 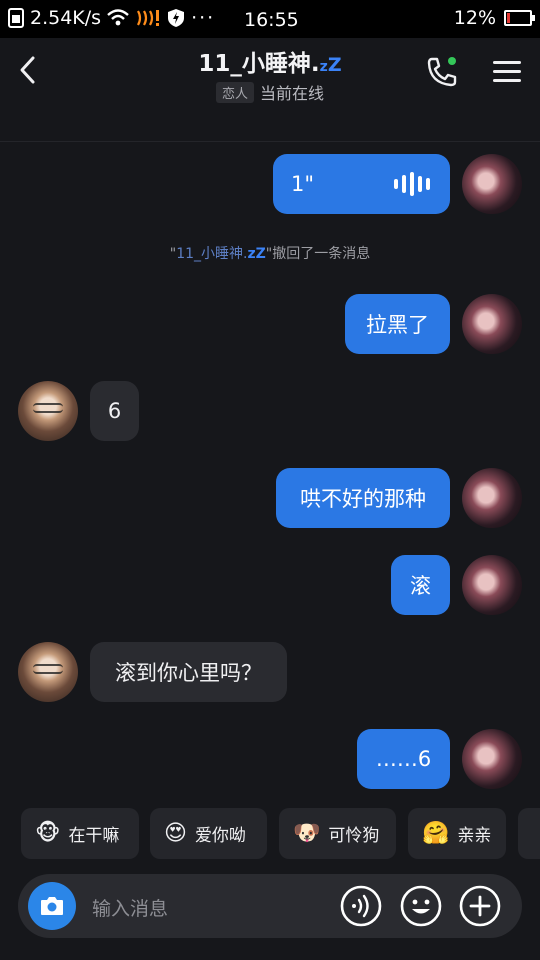 What do you see at coordinates (436, 833) in the screenshot?
I see `hug-emoji-icon: 🤗` at bounding box center [436, 833].